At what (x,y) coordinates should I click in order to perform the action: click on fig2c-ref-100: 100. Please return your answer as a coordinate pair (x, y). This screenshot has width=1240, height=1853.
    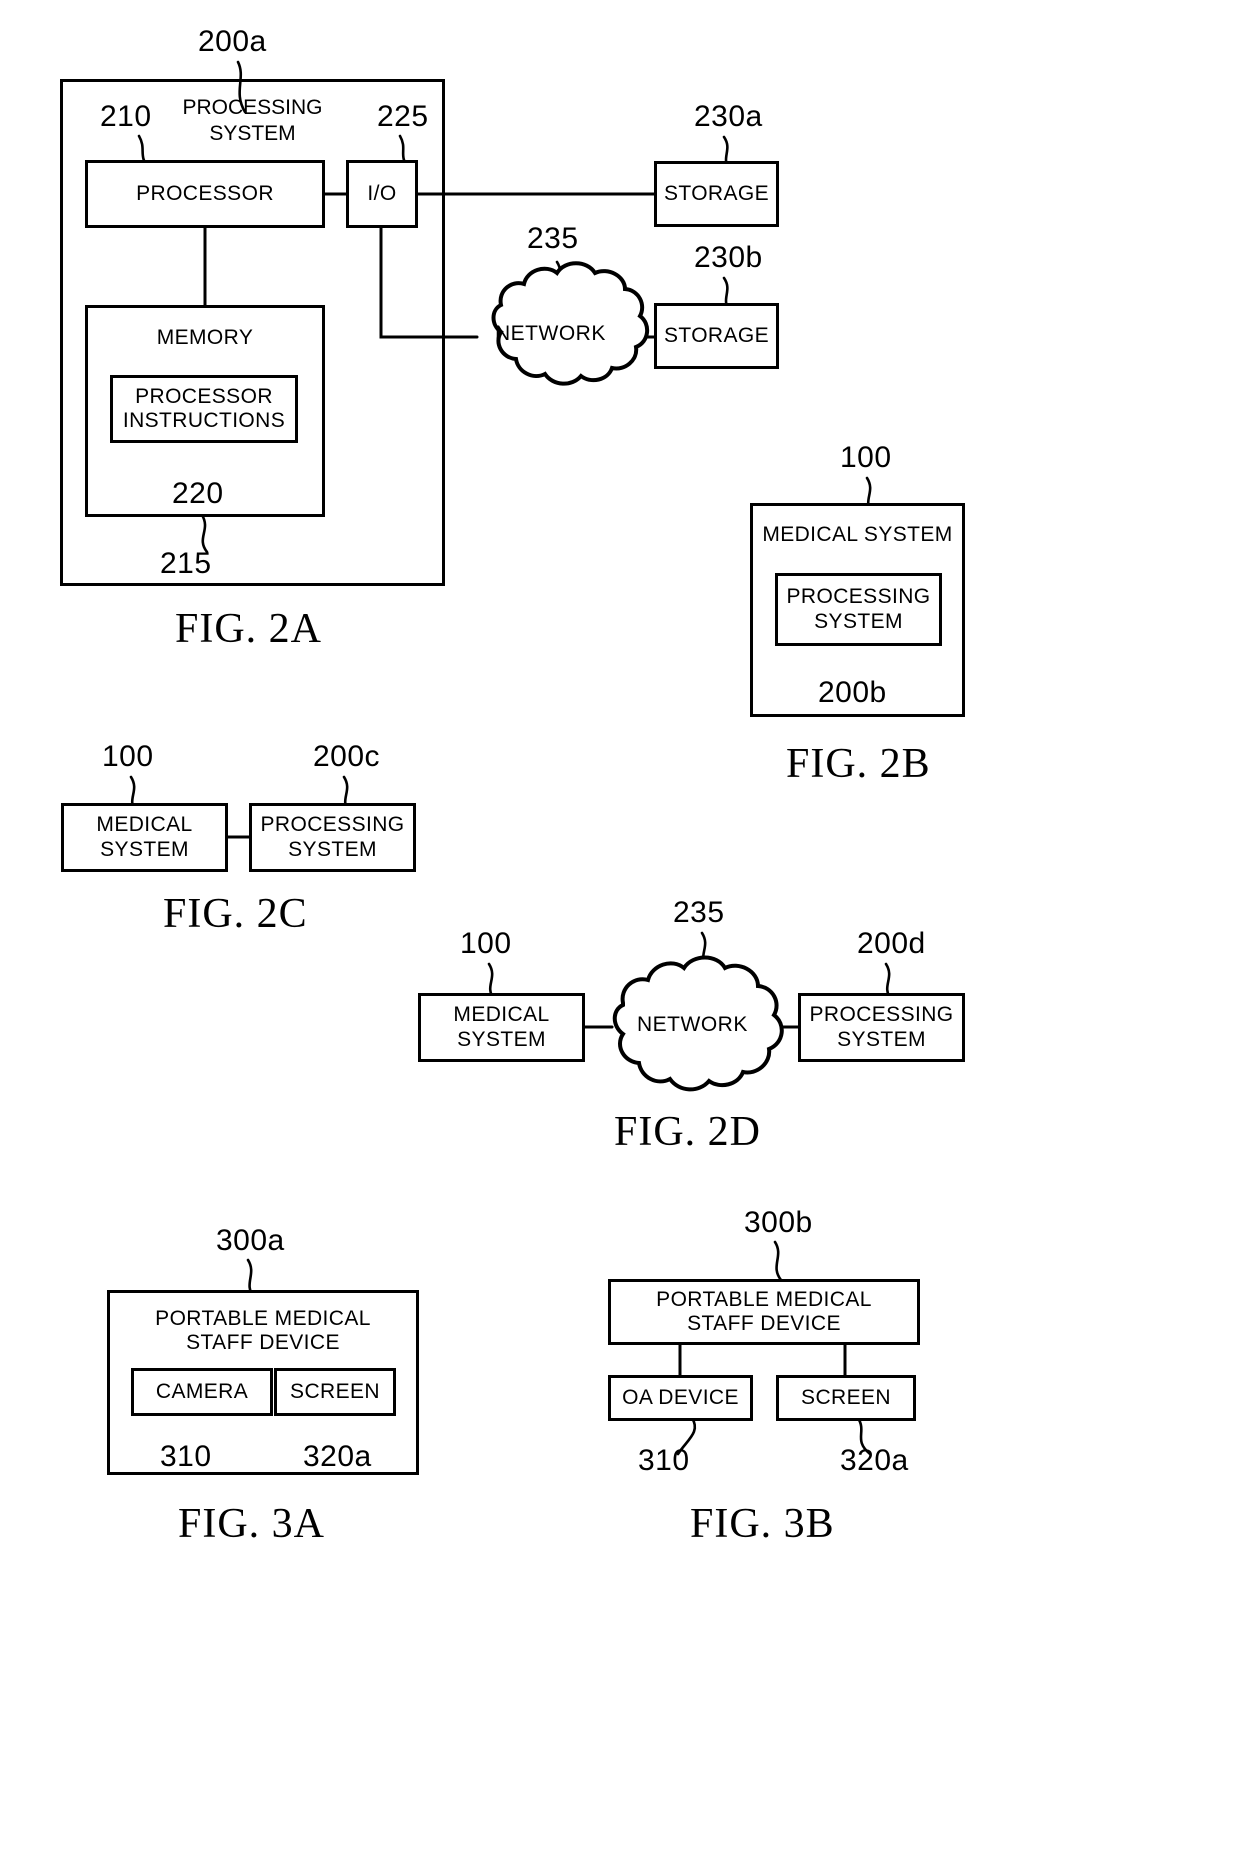
    Looking at the image, I should click on (128, 756).